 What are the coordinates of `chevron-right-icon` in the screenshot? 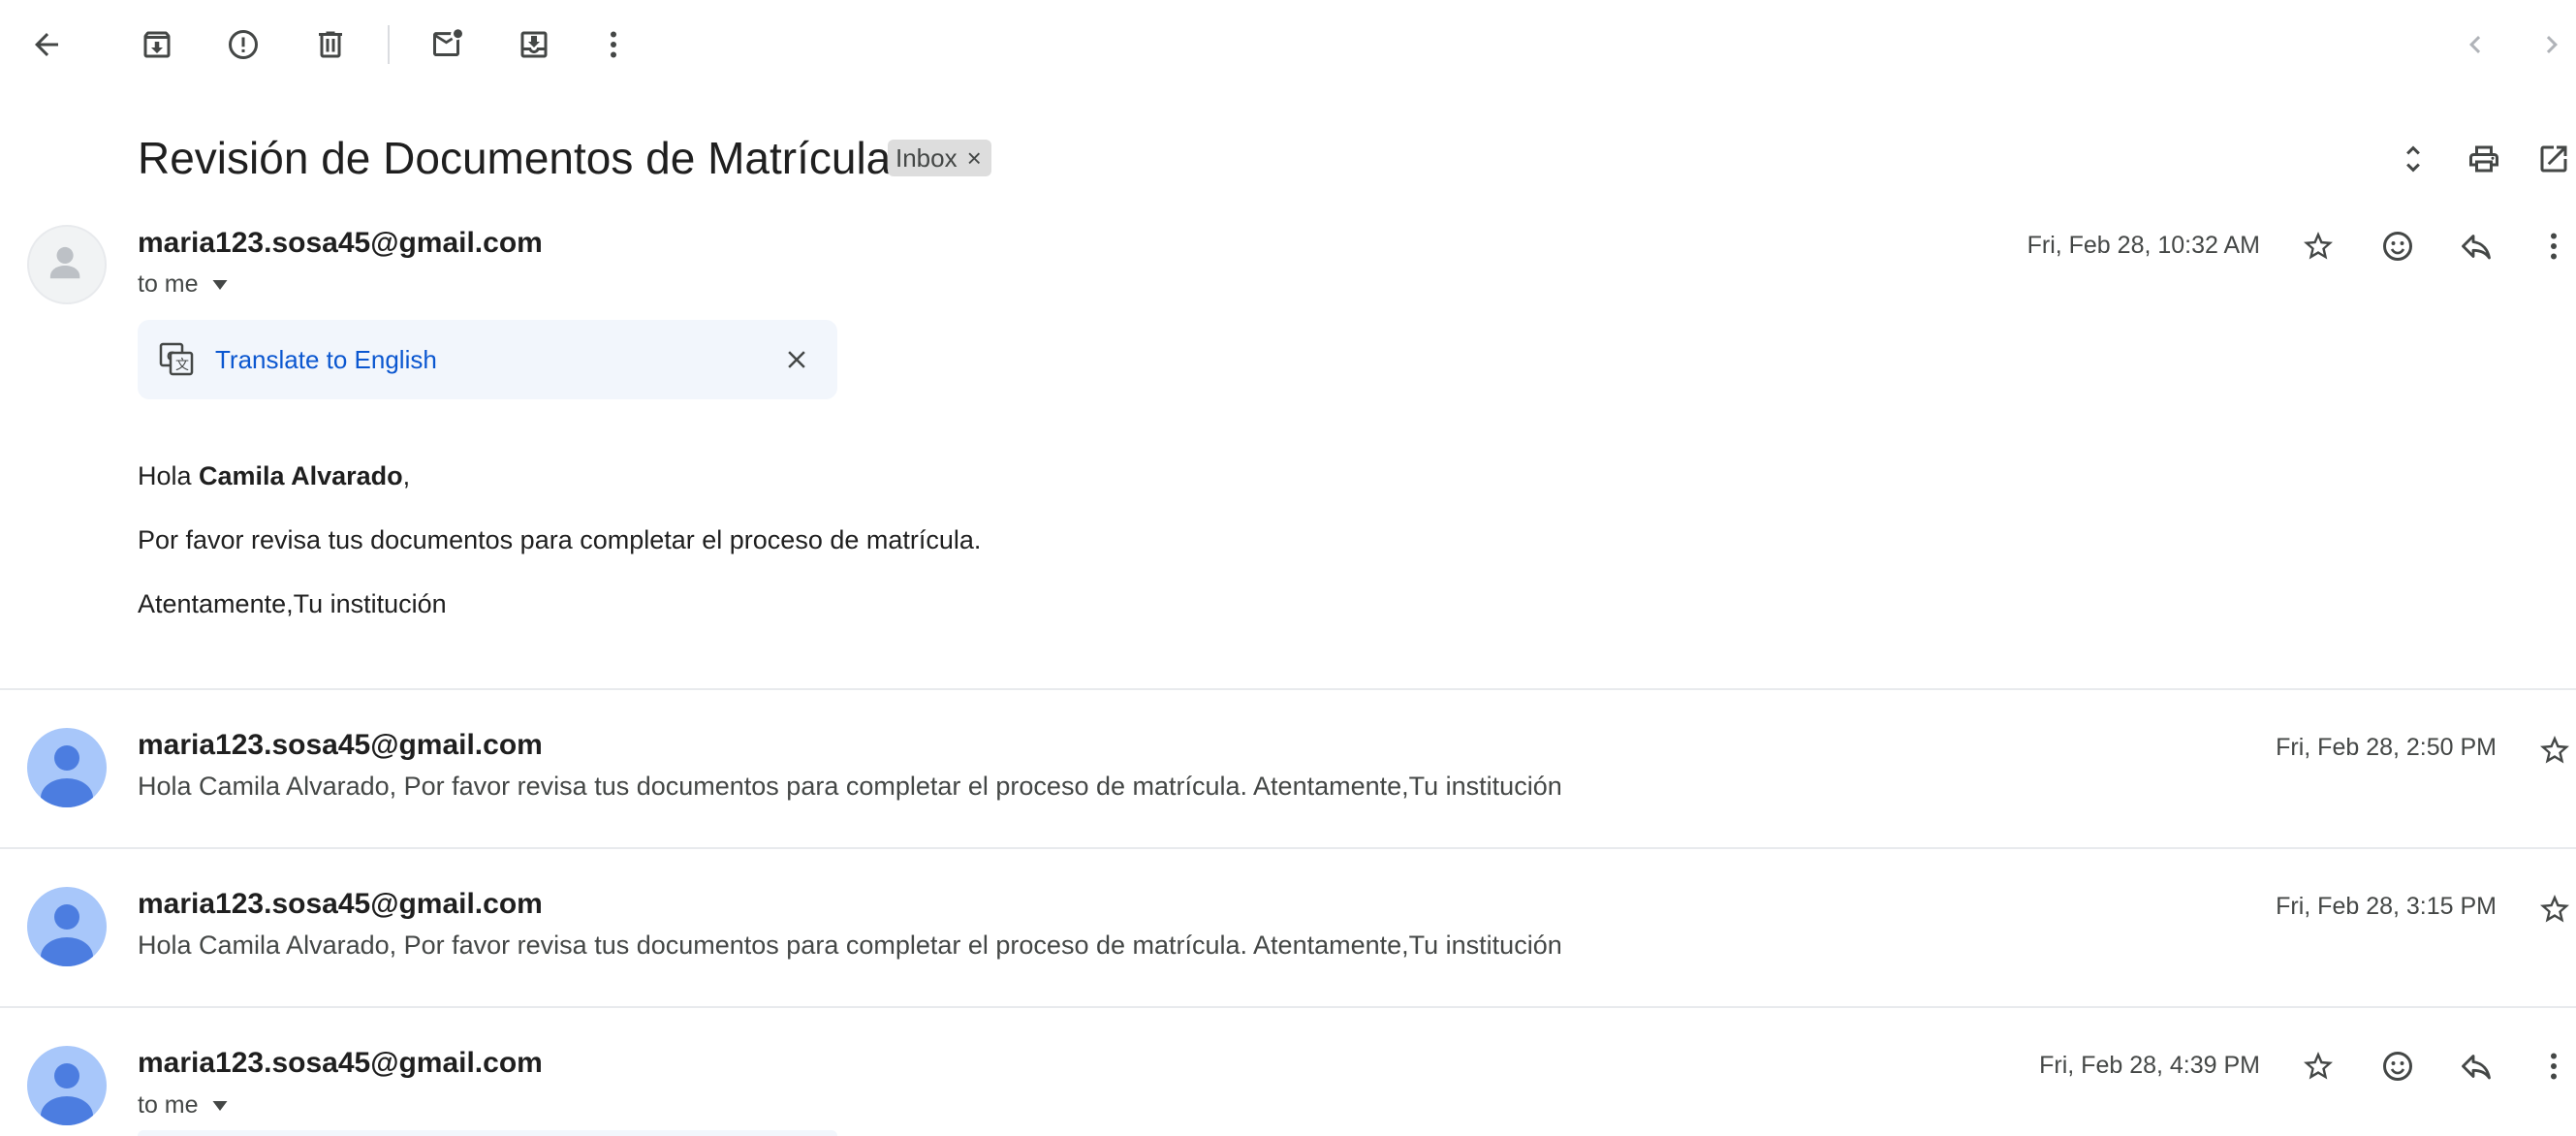 It's located at (2551, 45).